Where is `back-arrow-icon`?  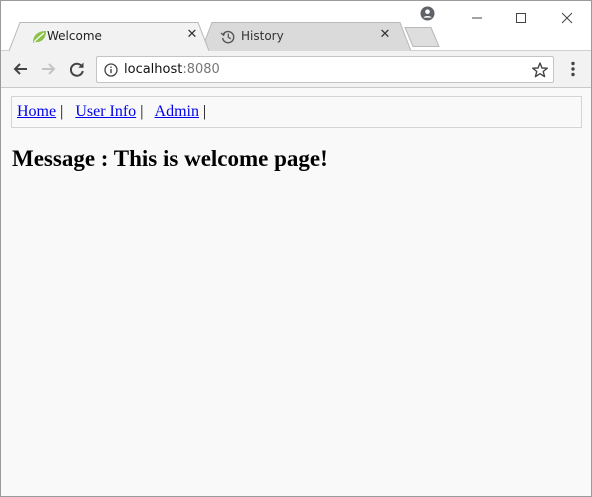
back-arrow-icon is located at coordinates (21, 69).